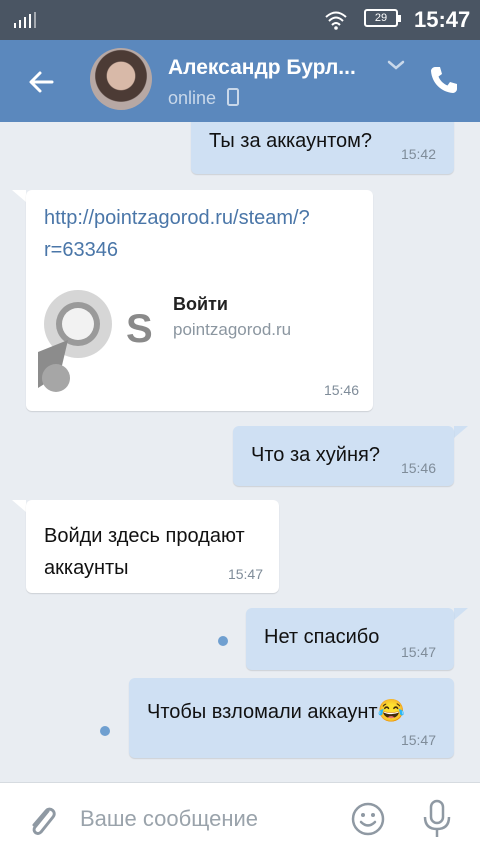 This screenshot has width=480, height=854. I want to click on link-preview-image: S, so click(99, 341).